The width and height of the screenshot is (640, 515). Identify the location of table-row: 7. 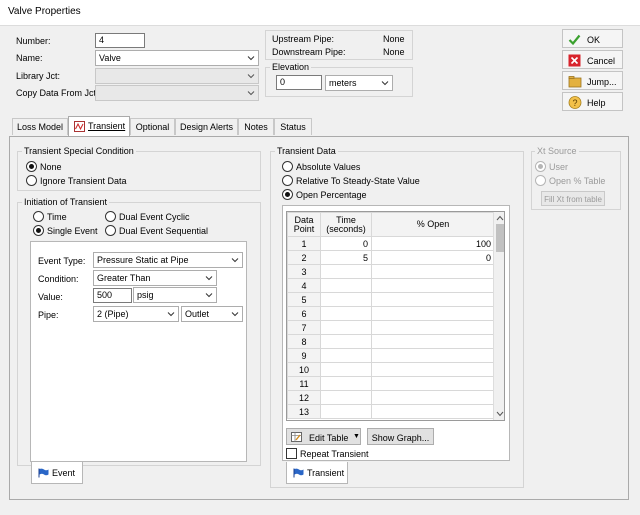
(391, 327).